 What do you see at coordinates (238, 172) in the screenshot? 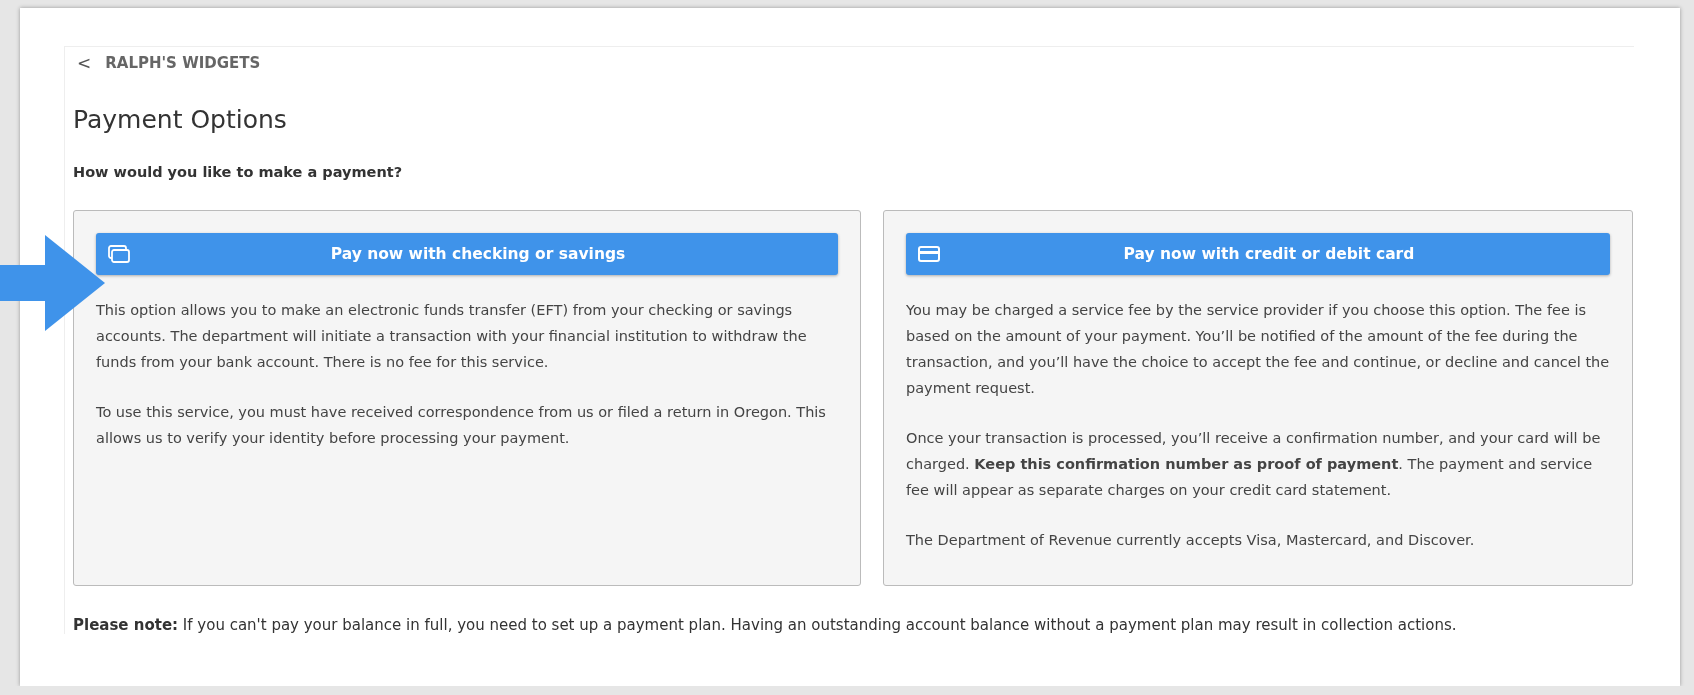
I see `question-text: How would you like to make a payment?` at bounding box center [238, 172].